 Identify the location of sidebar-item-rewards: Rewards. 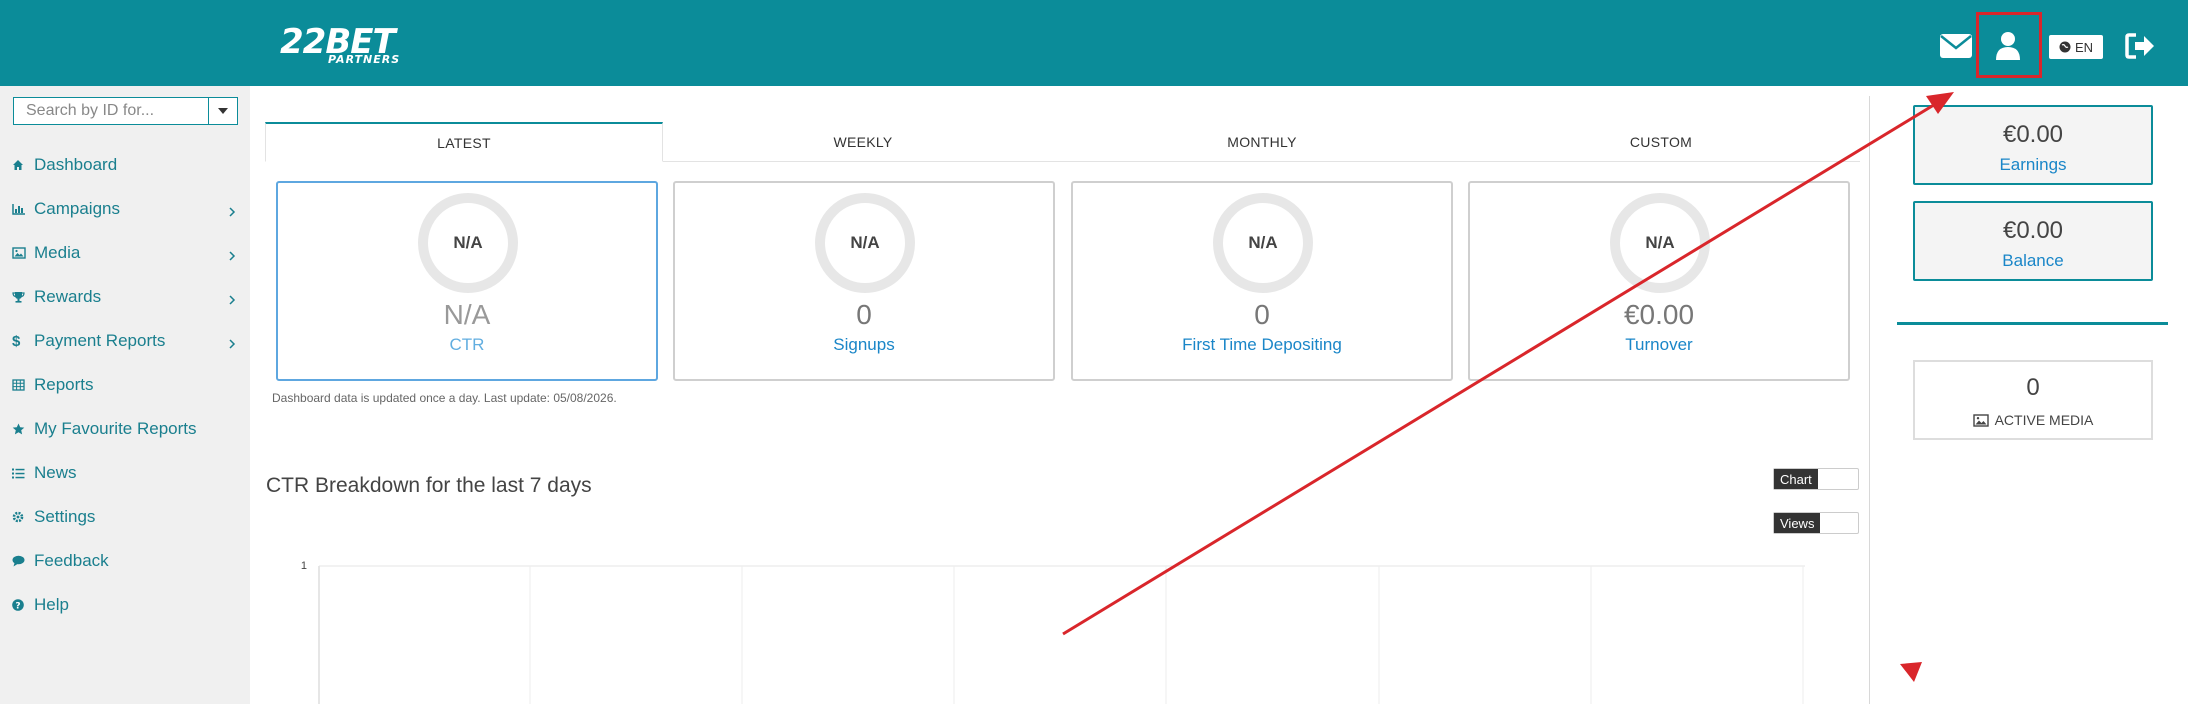
(127, 297).